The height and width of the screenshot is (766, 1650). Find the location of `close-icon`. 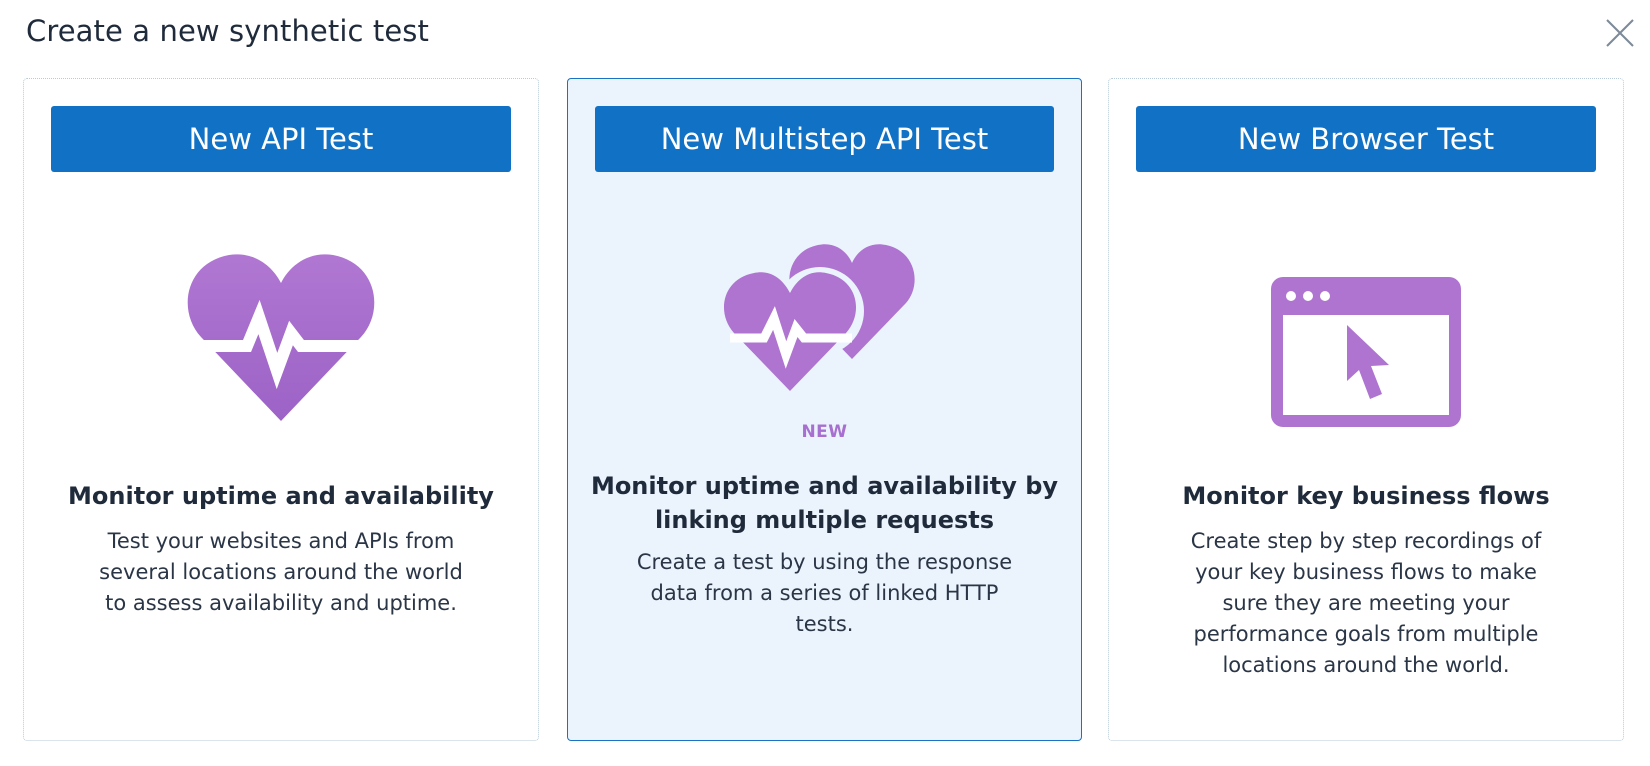

close-icon is located at coordinates (1620, 33).